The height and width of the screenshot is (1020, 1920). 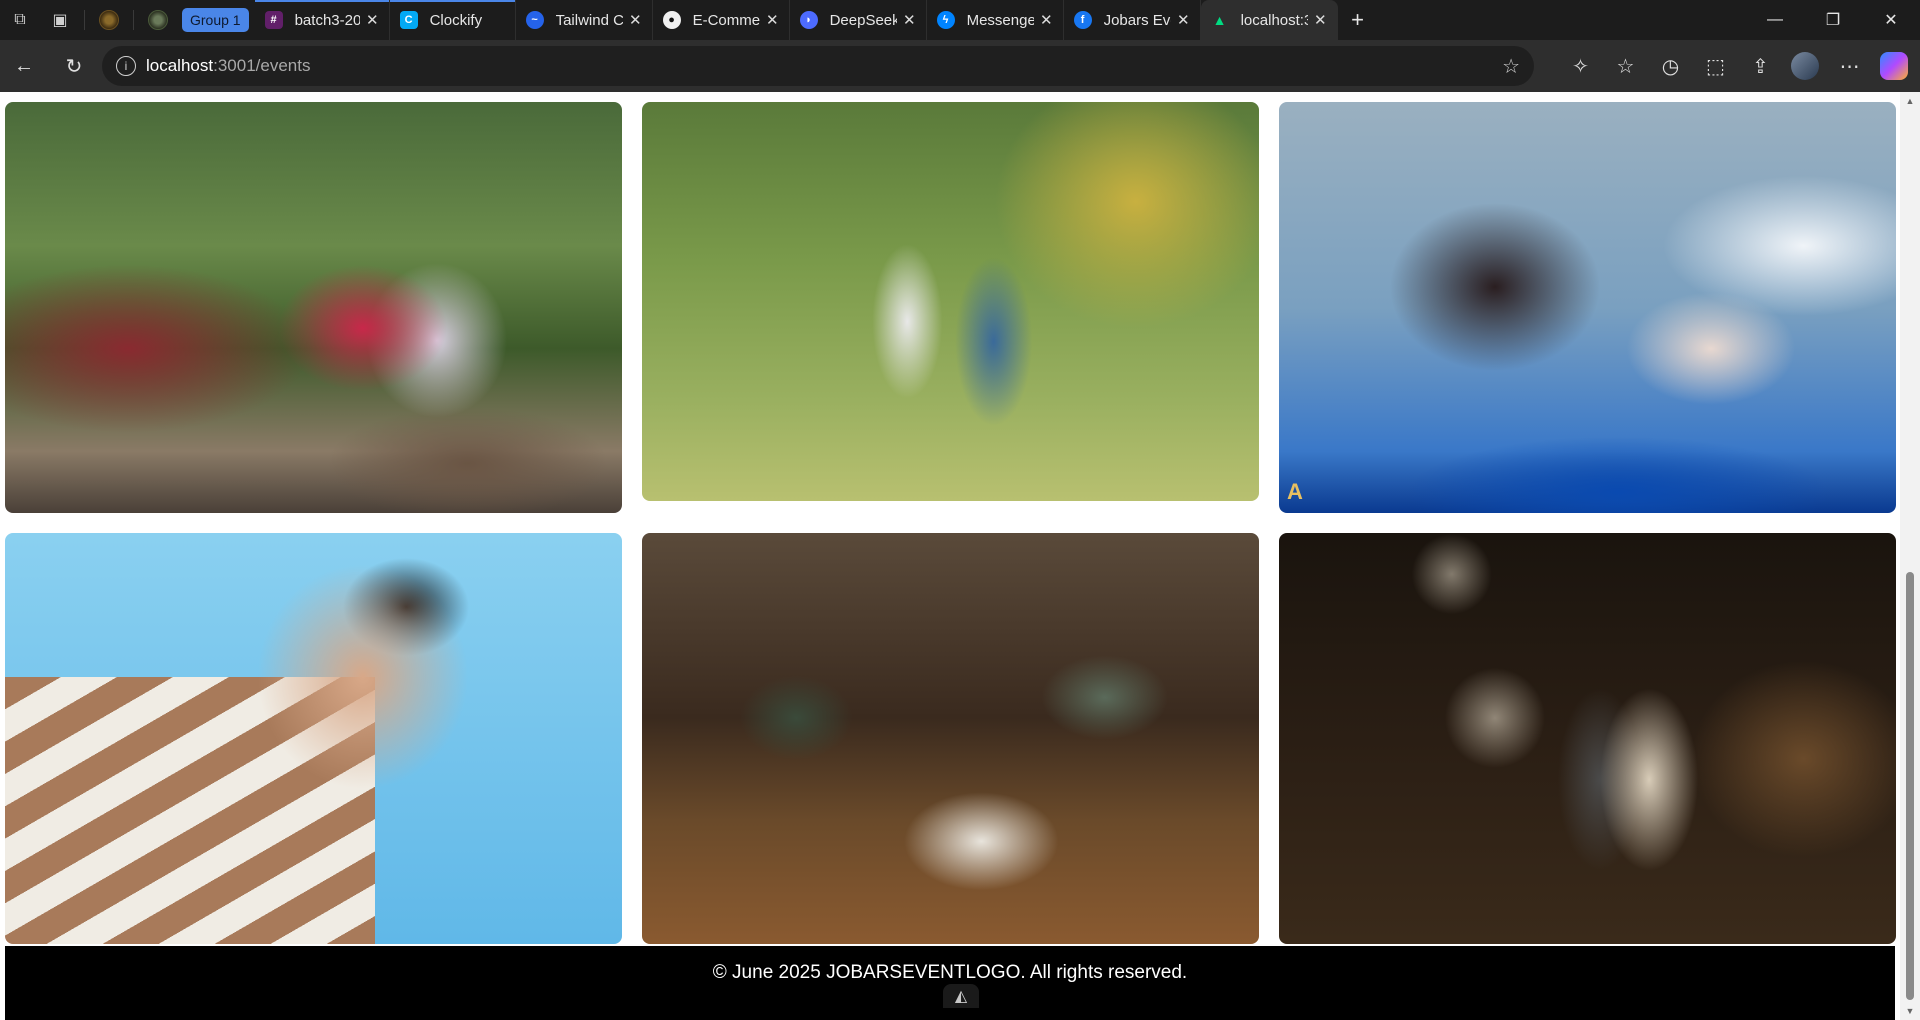 I want to click on messenger-icon: ϟ, so click(x=945, y=20).